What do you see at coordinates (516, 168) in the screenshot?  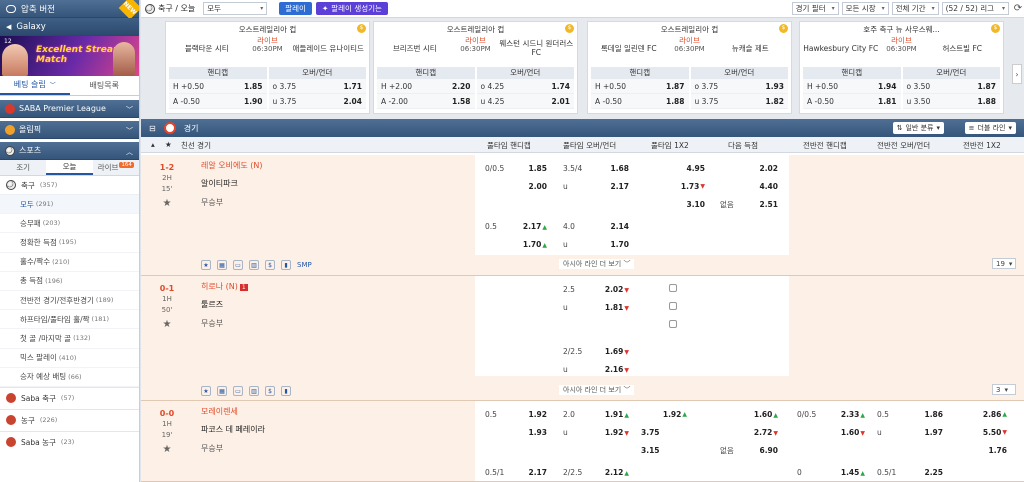 I see `odds-cell: 0/0.5 1.85` at bounding box center [516, 168].